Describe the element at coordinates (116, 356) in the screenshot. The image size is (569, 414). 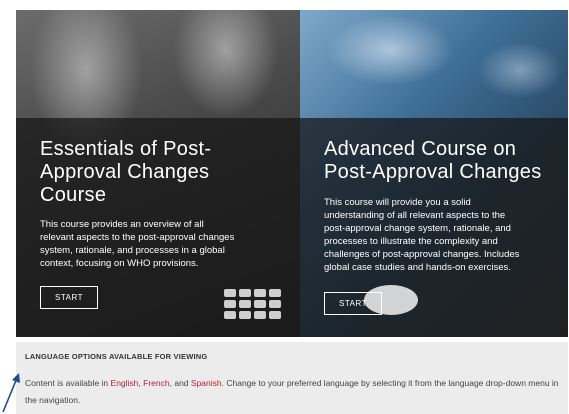
I see `language-options-heading: LANGUAGE OPTIONS AVAILABLE FOR VIEWING` at that location.